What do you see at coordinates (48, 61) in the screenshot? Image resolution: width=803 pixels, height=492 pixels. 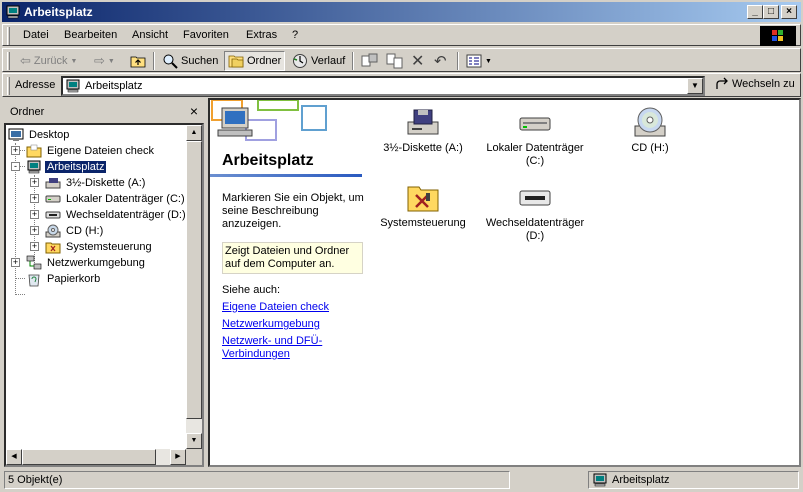 I see `back-button: ⇦ Zurück ▼` at bounding box center [48, 61].